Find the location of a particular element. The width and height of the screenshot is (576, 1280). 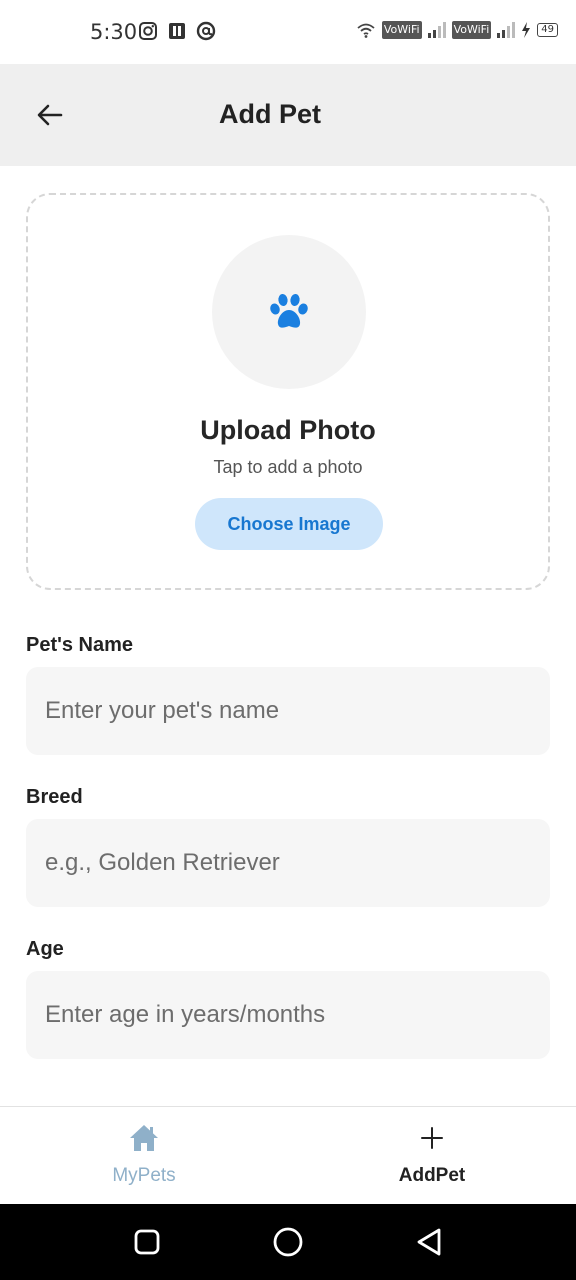

choose-image-button: Choose Image is located at coordinates (289, 524).